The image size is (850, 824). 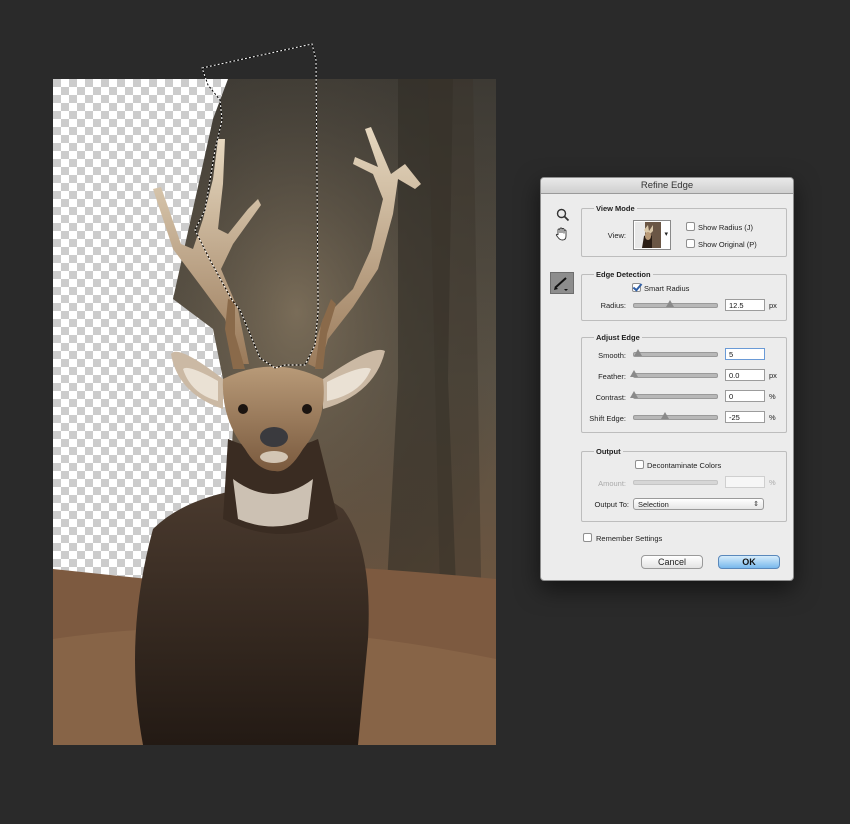 What do you see at coordinates (745, 417) in the screenshot?
I see `shift-edge-field: -25` at bounding box center [745, 417].